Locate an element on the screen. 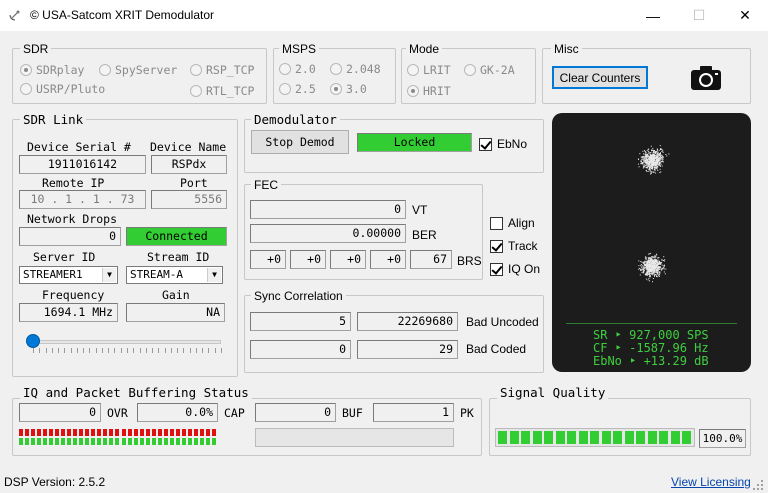 The height and width of the screenshot is (493, 768). maximize-icon: ☐ is located at coordinates (699, 15).